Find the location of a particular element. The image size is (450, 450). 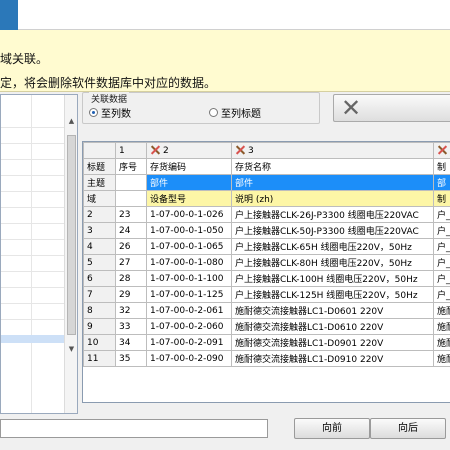

table-cell: 28 is located at coordinates (131, 278).